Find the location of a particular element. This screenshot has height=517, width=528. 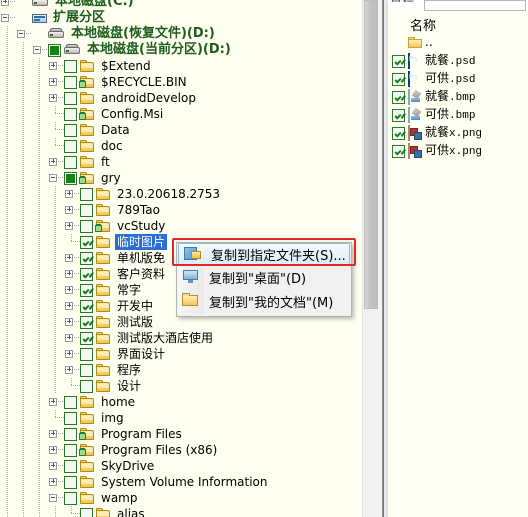

tree-item: 设计 is located at coordinates (180, 386).